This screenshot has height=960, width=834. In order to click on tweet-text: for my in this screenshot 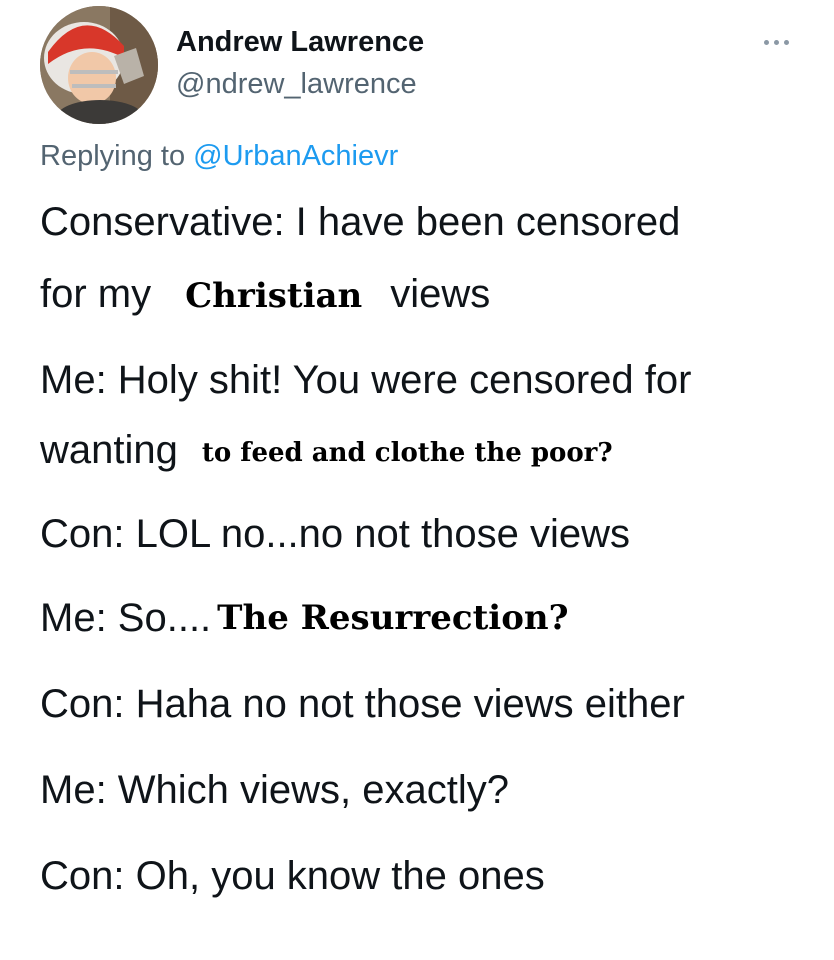, I will do `click(96, 294)`.